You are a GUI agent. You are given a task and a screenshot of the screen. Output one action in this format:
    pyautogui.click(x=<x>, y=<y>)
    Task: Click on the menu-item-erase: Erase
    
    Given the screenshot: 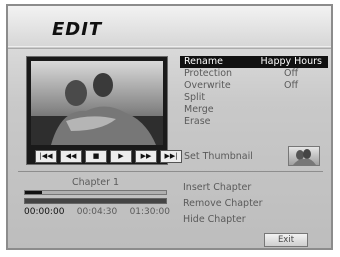 What is the action you would take?
    pyautogui.click(x=254, y=122)
    